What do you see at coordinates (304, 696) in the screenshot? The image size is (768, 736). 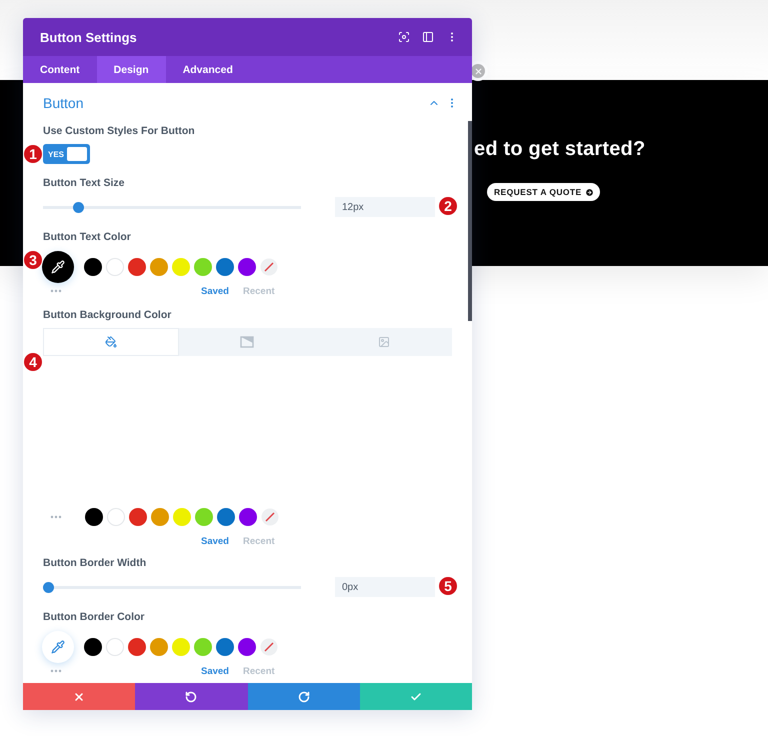 I see `redo-icon` at bounding box center [304, 696].